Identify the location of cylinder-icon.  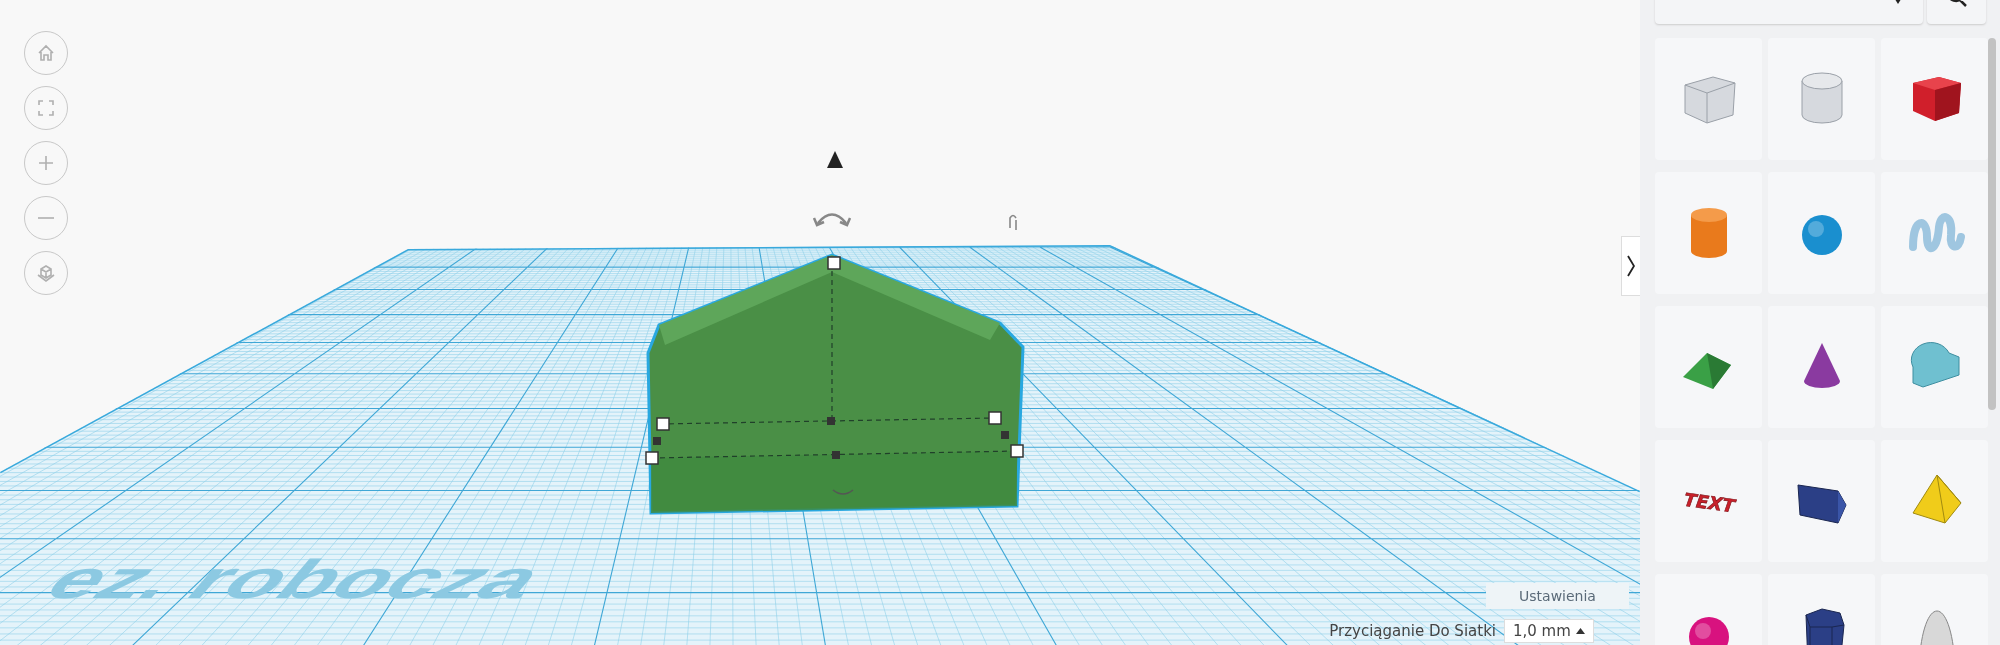
(1708, 233).